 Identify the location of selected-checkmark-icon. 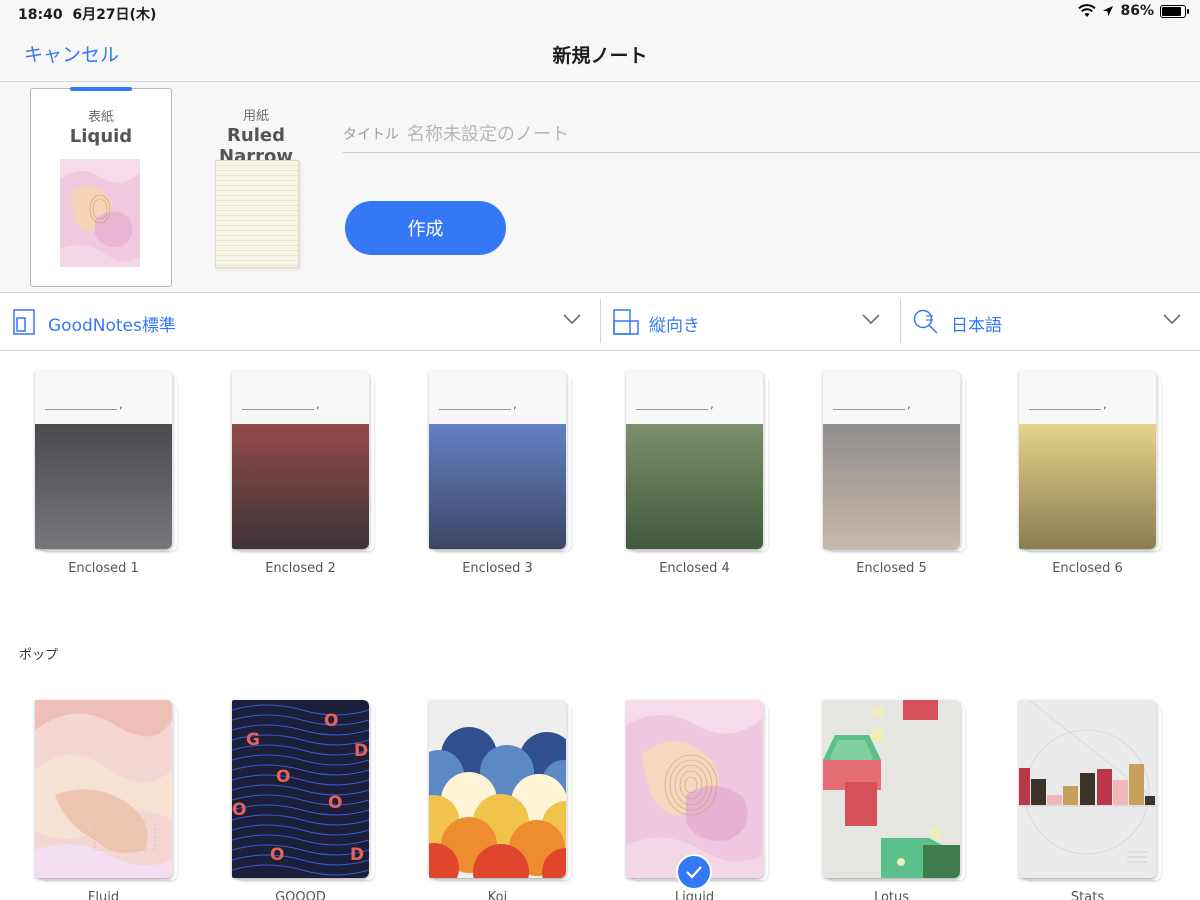
(694, 872).